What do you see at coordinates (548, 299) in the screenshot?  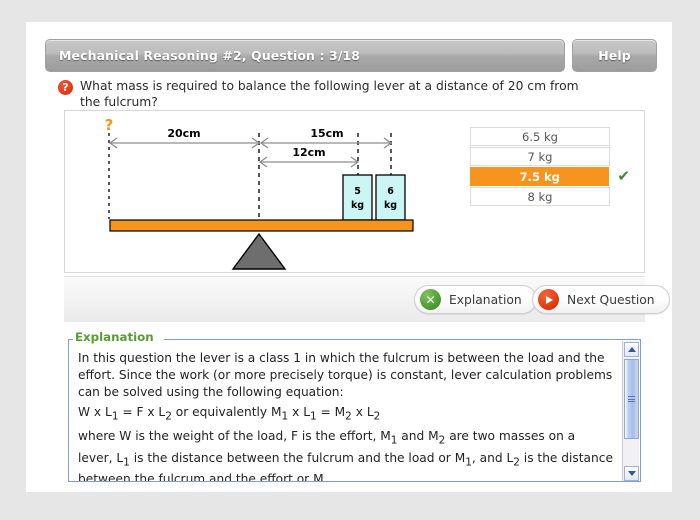 I see `play-icon` at bounding box center [548, 299].